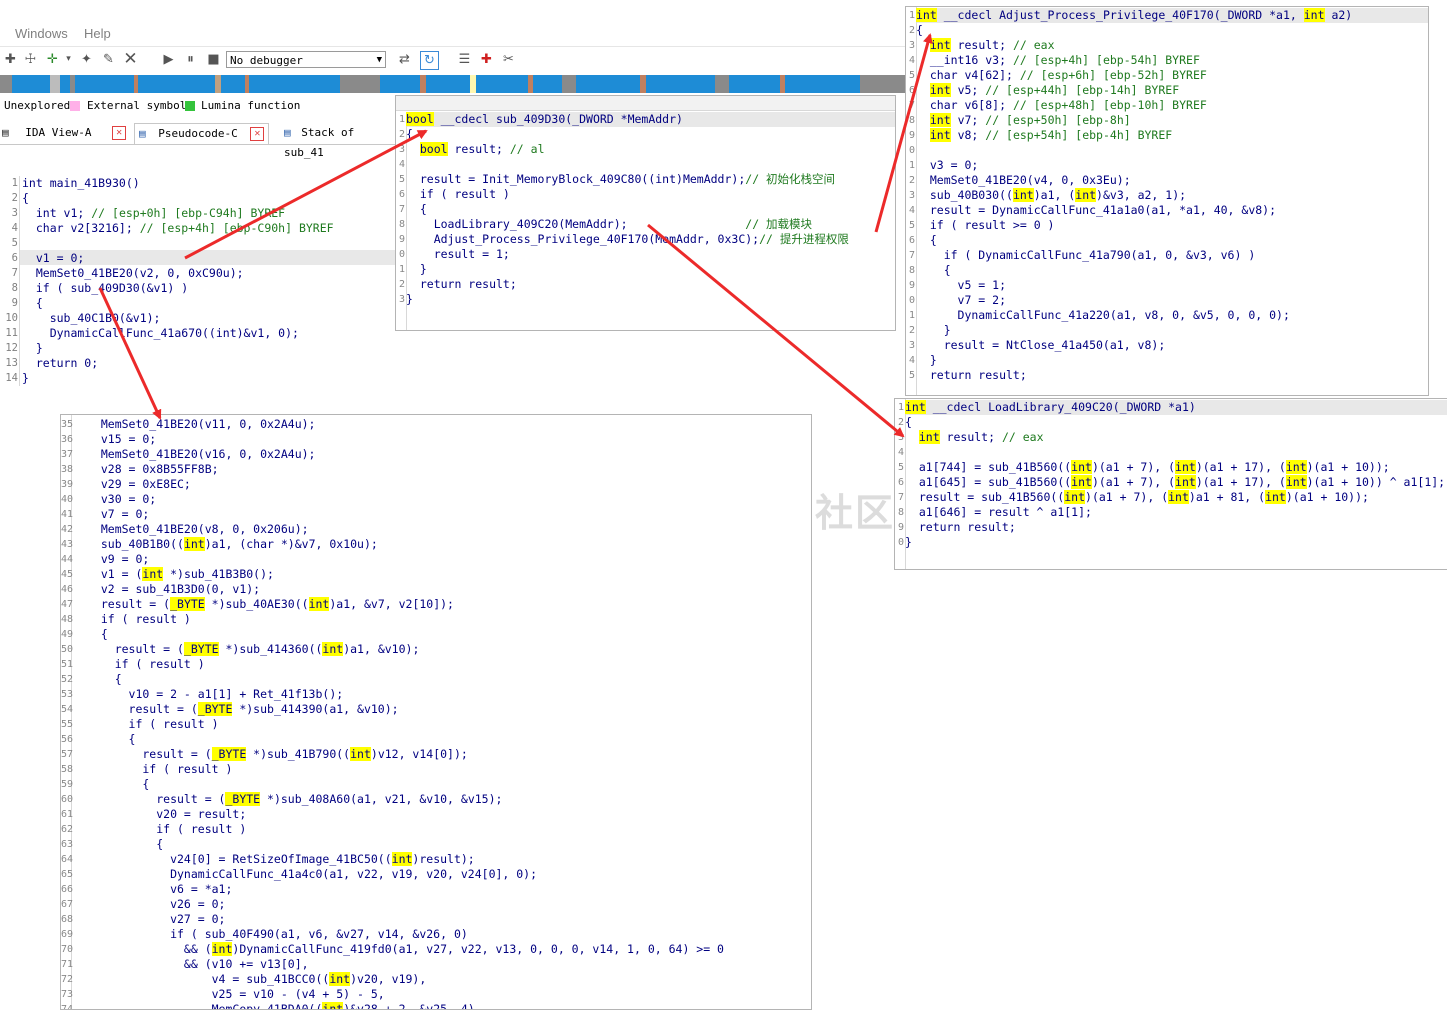  I want to click on code-line: sub_40B030((int)a1, (int)&v3, a2, 1);, so click(1129, 195).